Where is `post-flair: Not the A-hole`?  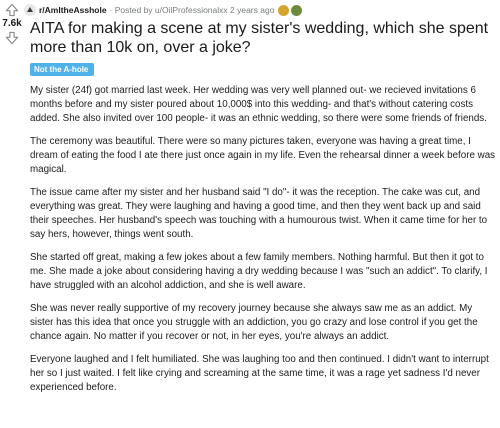 post-flair: Not the A-hole is located at coordinates (62, 69).